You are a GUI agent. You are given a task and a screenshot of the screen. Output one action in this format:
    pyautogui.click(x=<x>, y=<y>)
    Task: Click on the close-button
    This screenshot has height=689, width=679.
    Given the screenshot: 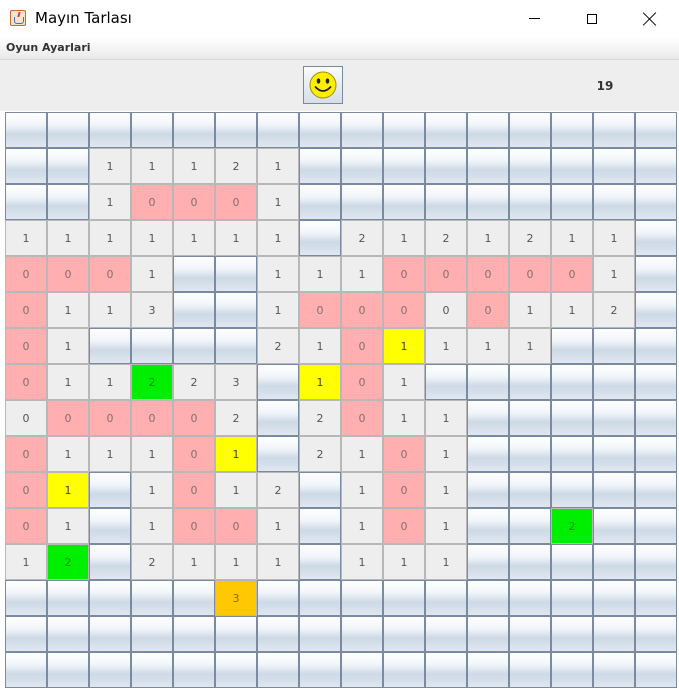 What is the action you would take?
    pyautogui.click(x=650, y=18)
    